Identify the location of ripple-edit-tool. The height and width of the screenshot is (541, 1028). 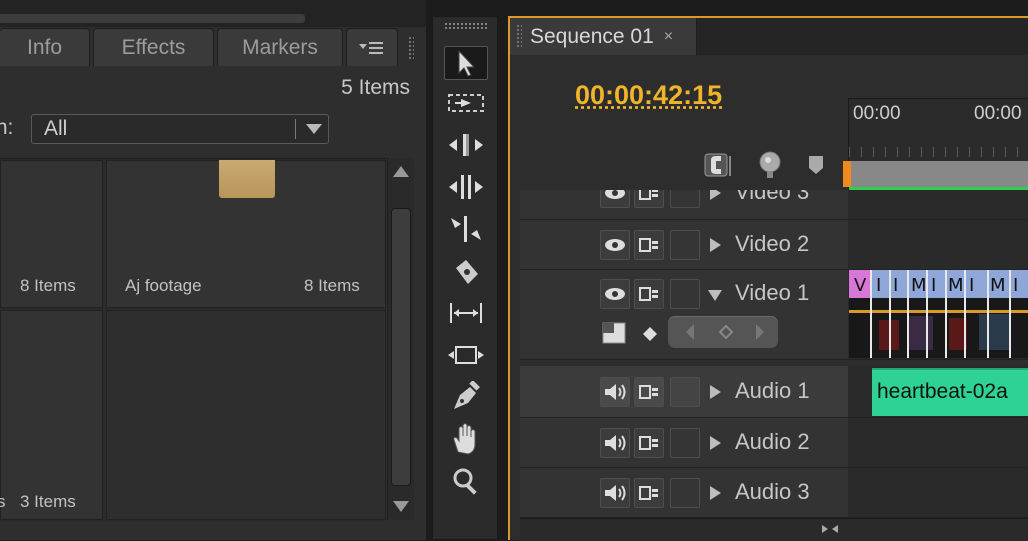
(466, 145).